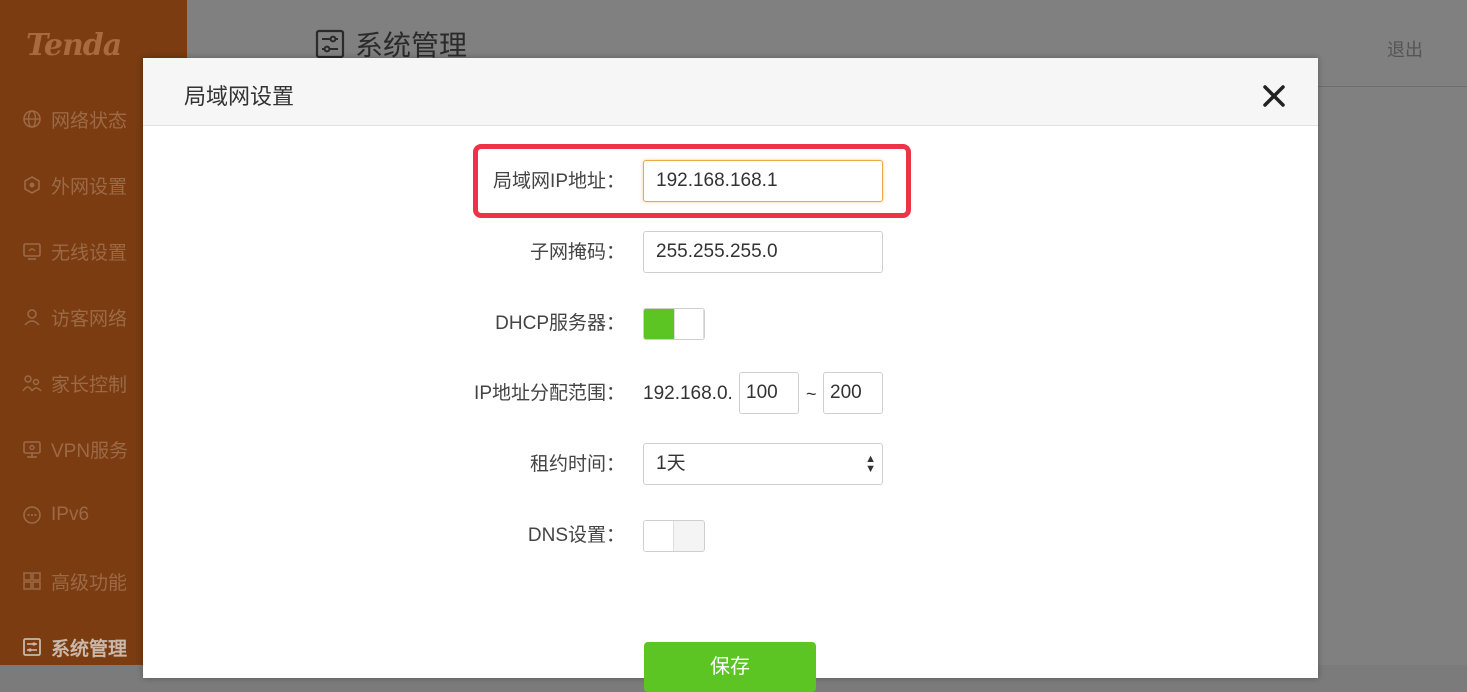  Describe the element at coordinates (560, 323) in the screenshot. I see `dhcp-label: DHCP服务器：` at that location.